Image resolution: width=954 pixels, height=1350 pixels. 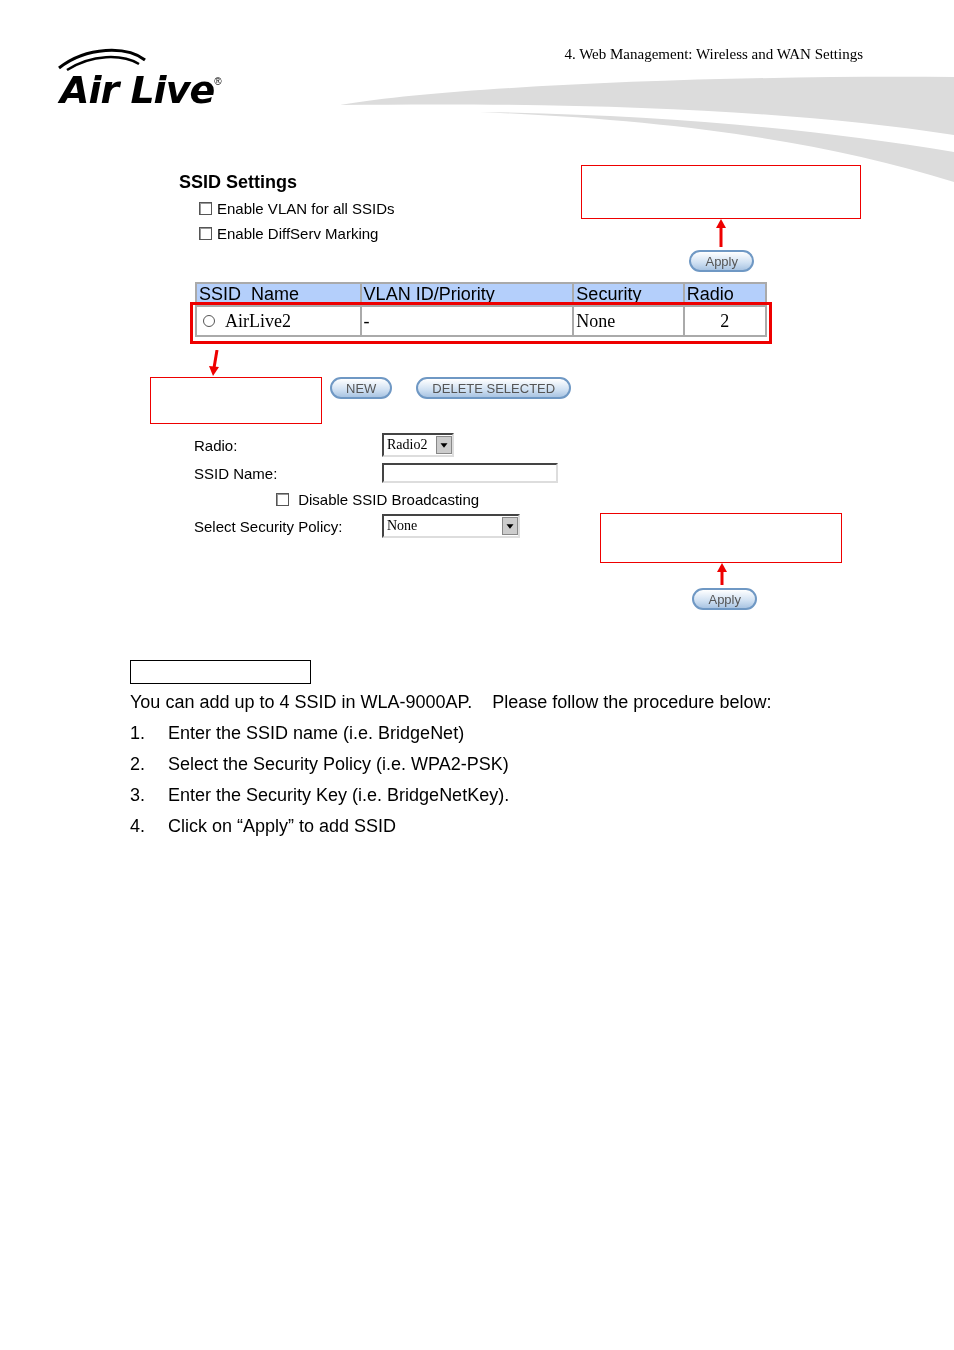 I want to click on column-header: VLAN ID/Priority, so click(x=467, y=294).